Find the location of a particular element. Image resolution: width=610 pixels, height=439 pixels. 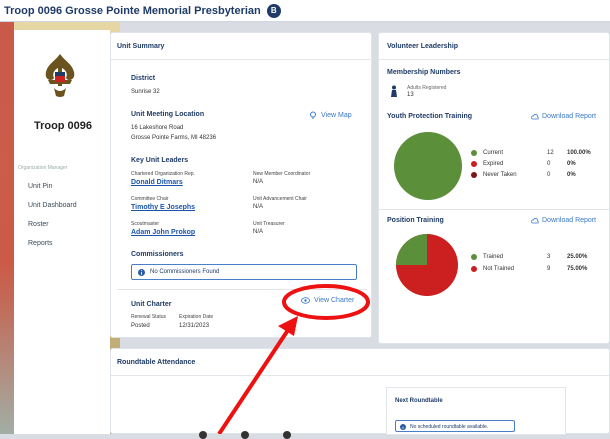

ypt-download-report-button: Download Report is located at coordinates (563, 116).